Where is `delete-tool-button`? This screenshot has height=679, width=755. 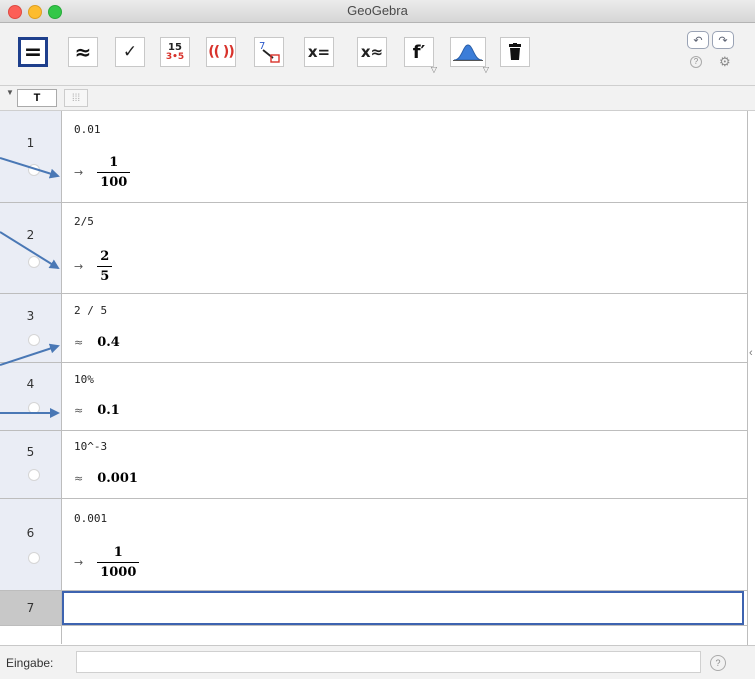
delete-tool-button is located at coordinates (515, 52).